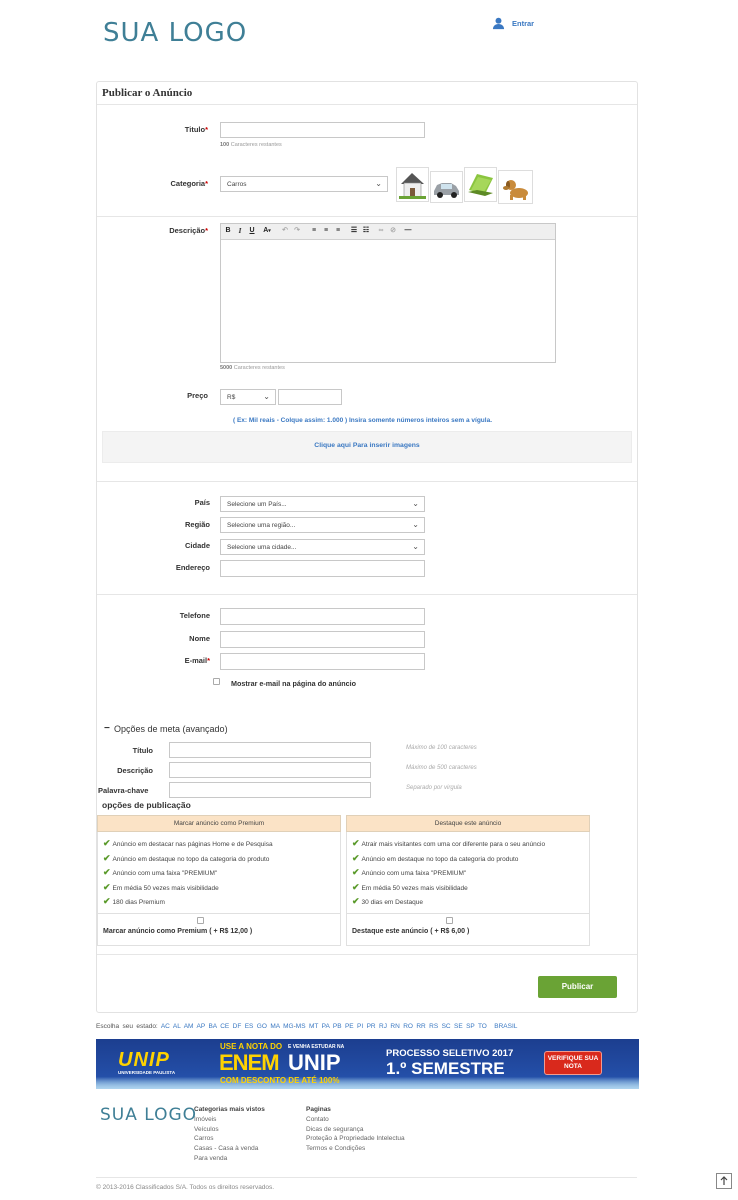 The width and height of the screenshot is (738, 1200). I want to click on titulo-label: Titulo*, so click(196, 129).